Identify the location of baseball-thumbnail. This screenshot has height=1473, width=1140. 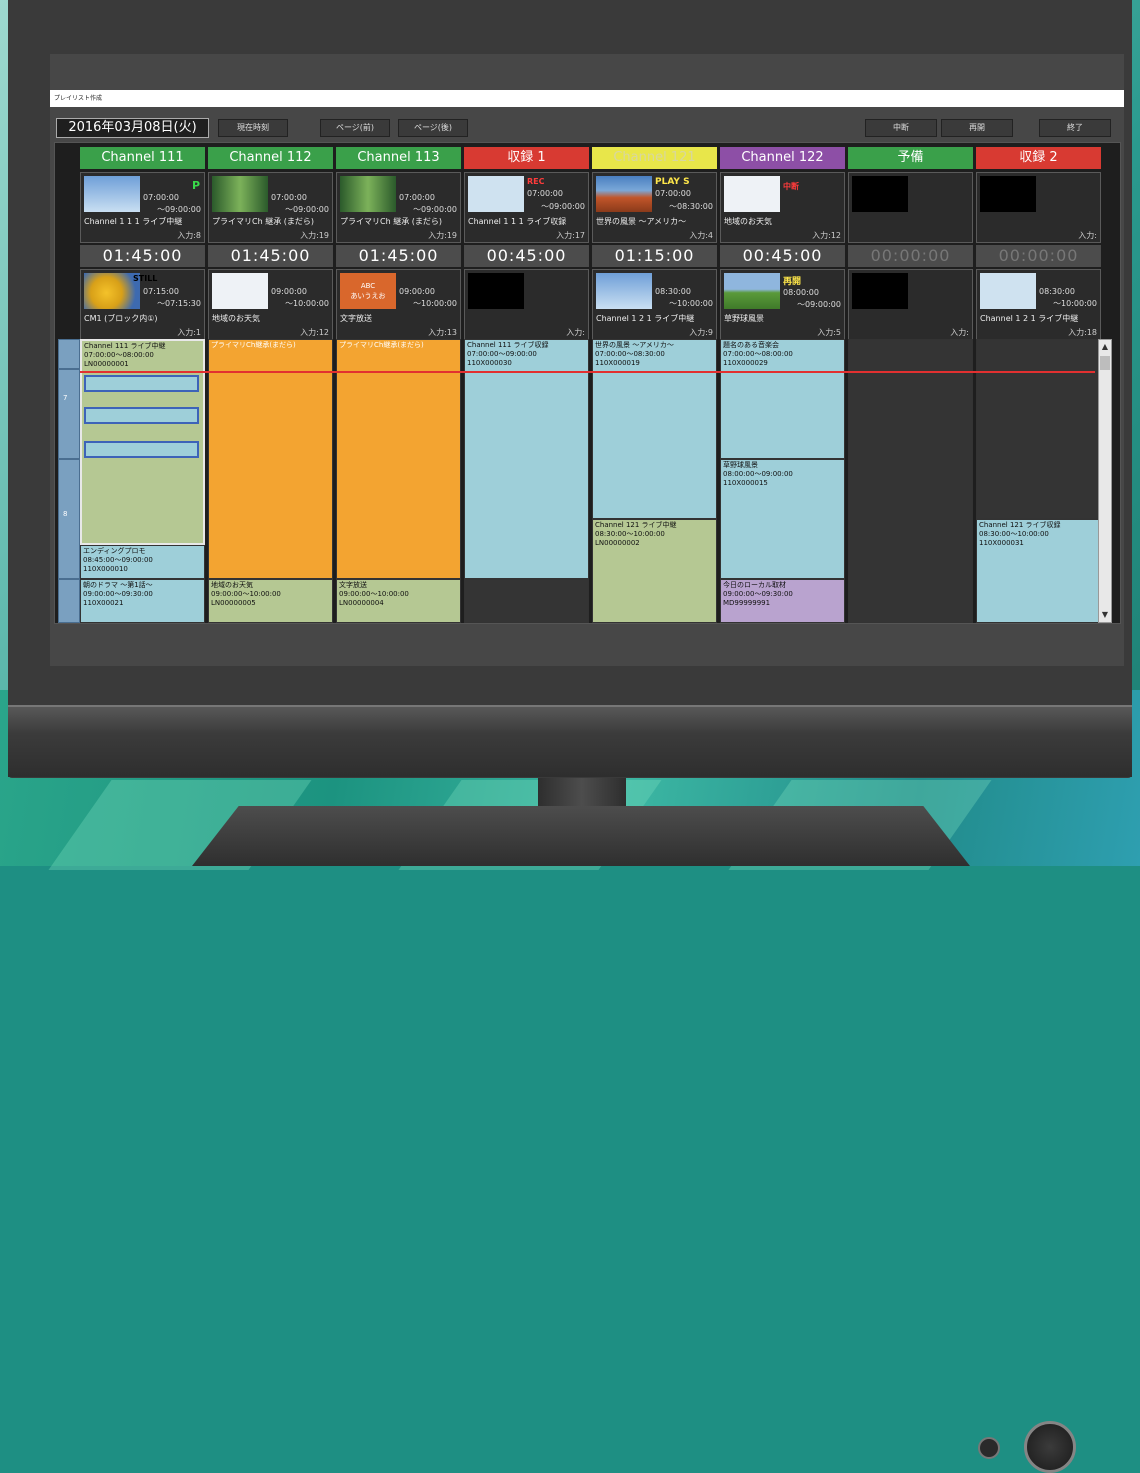
(752, 291).